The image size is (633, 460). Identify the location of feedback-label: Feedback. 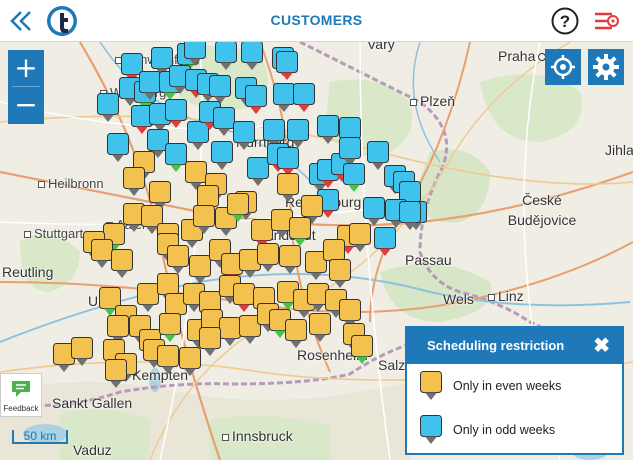
(21, 408).